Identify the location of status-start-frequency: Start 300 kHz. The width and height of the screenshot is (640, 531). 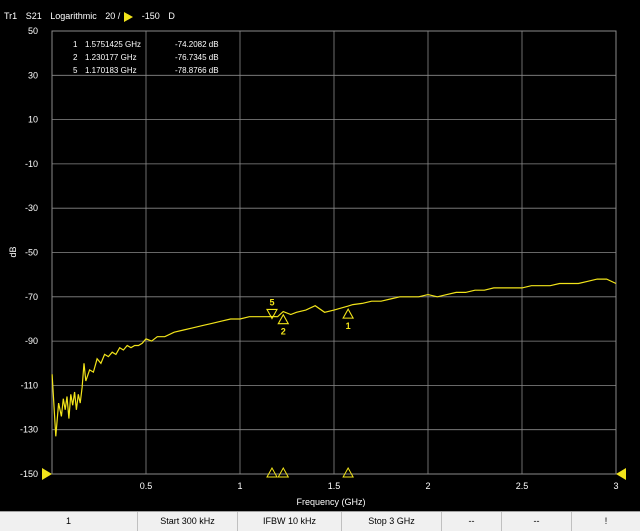
(188, 521).